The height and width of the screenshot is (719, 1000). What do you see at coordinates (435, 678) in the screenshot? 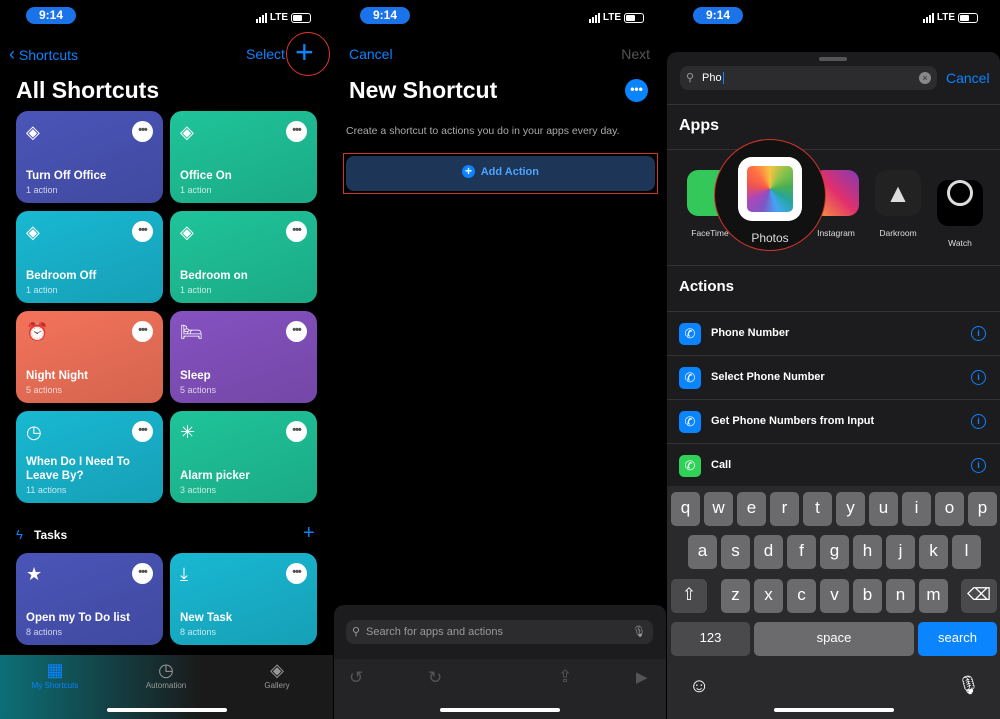
I see `redo-icon: ↻` at bounding box center [435, 678].